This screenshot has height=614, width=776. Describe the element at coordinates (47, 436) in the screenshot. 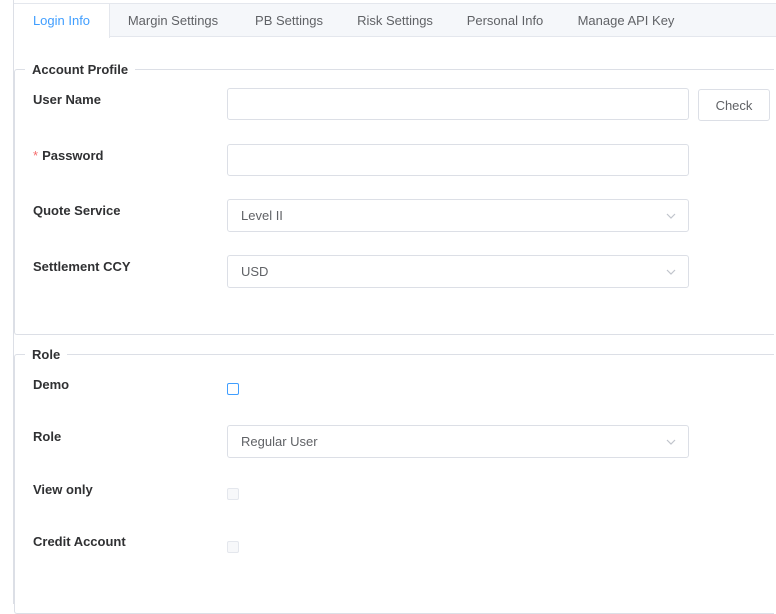

I see `role-label: Role` at that location.